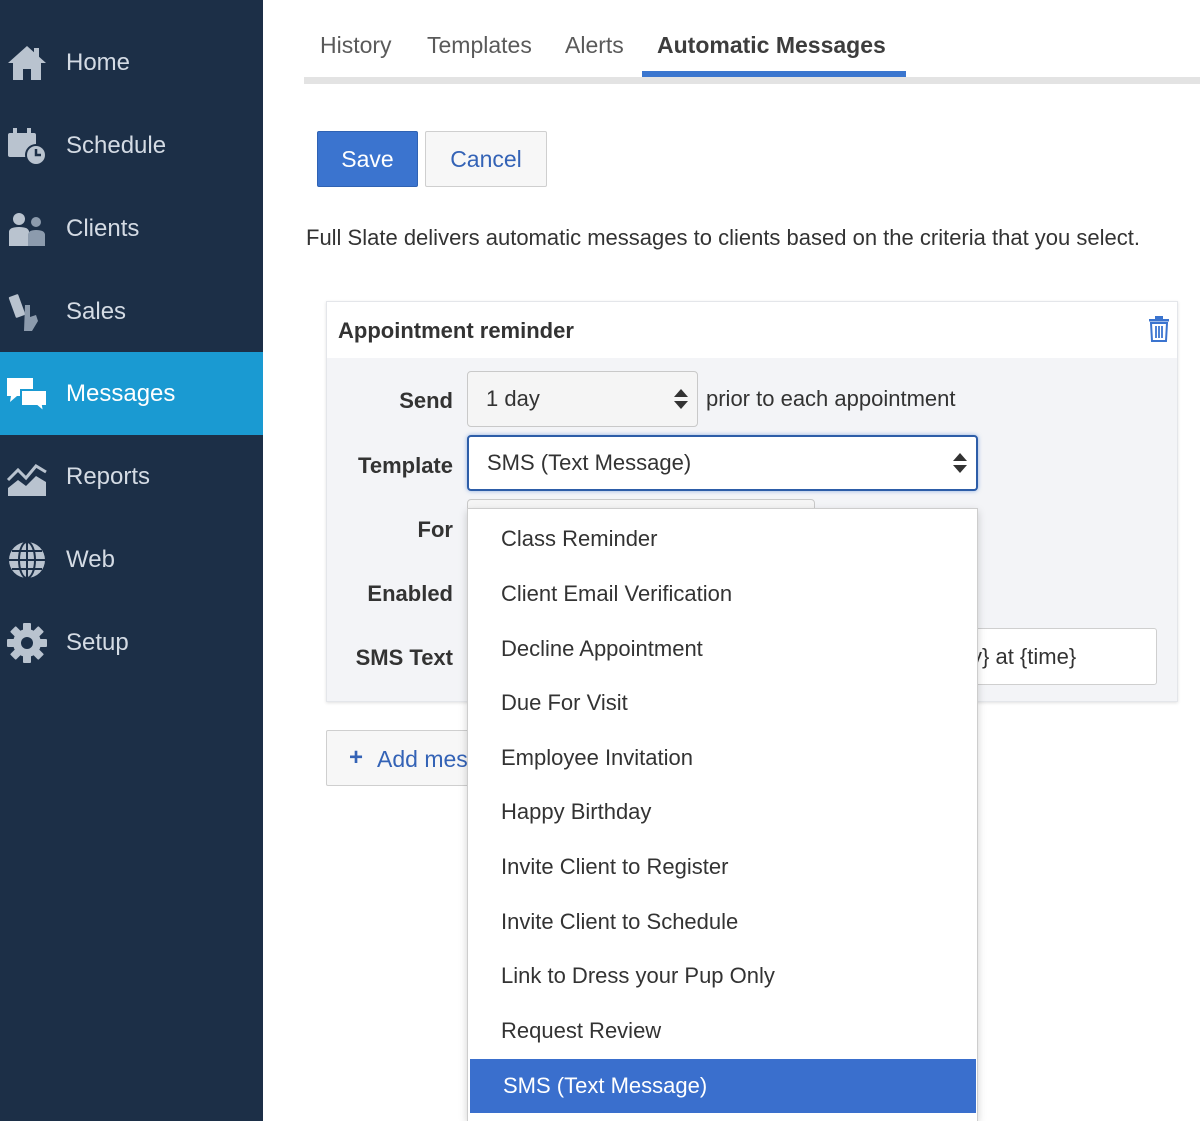 This screenshot has width=1200, height=1121. What do you see at coordinates (831, 398) in the screenshot?
I see `send-suffix: prior to each appointment` at bounding box center [831, 398].